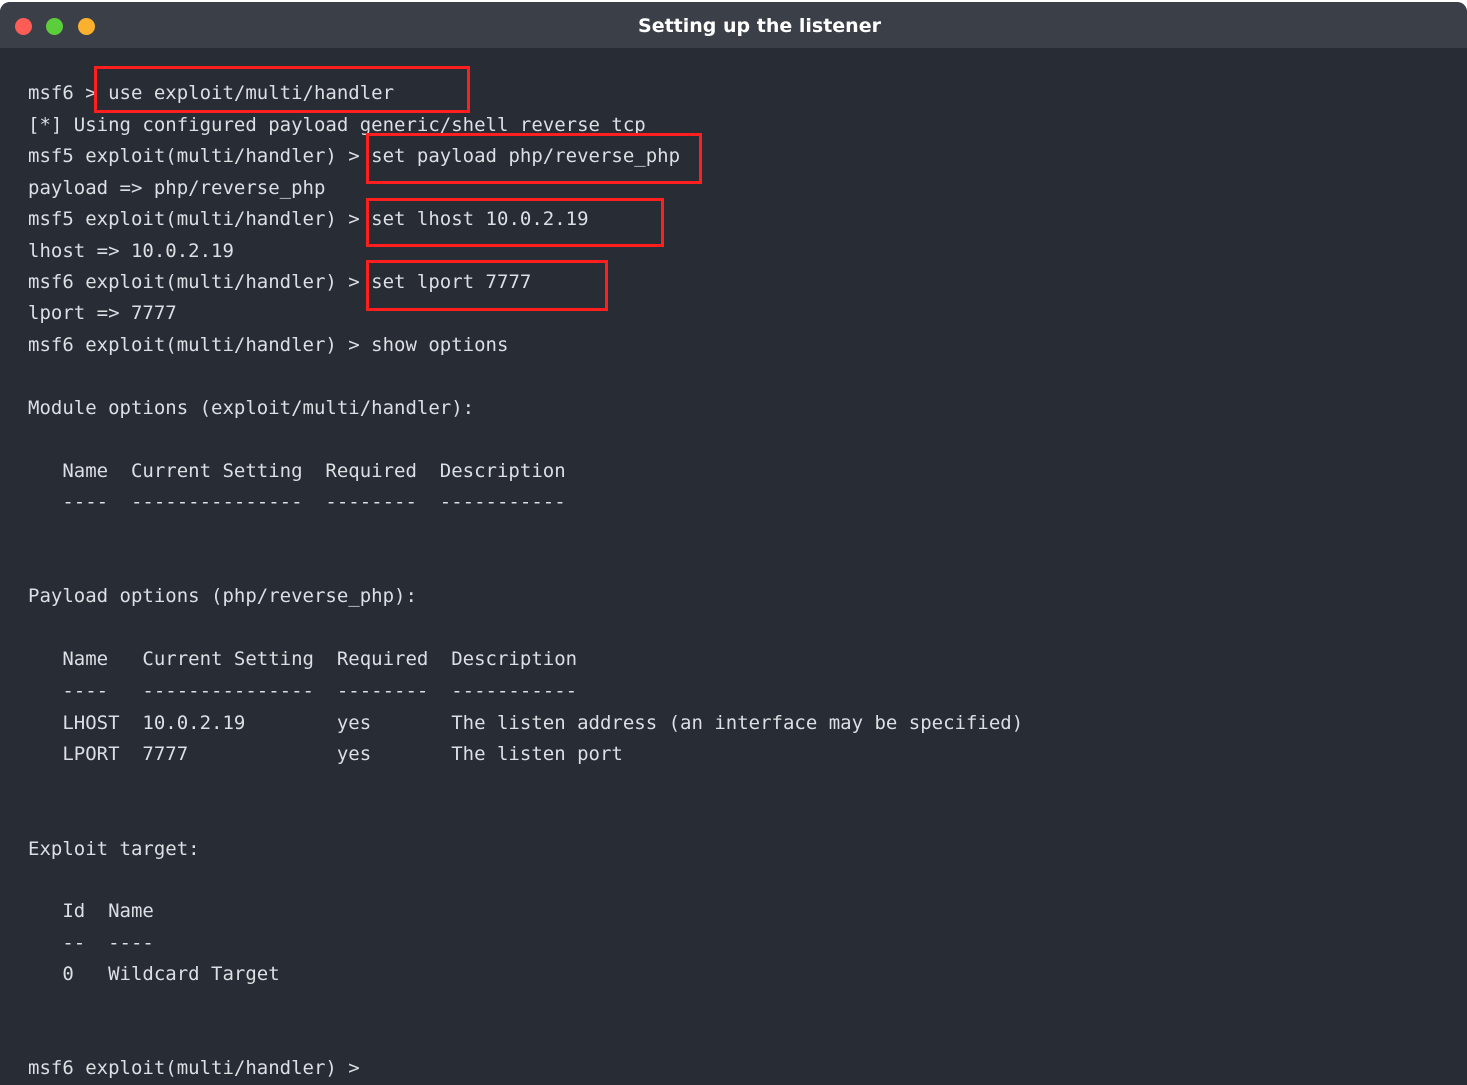 The height and width of the screenshot is (1085, 1467). Describe the element at coordinates (68, 93) in the screenshot. I see `prompt: msf6 >` at that location.